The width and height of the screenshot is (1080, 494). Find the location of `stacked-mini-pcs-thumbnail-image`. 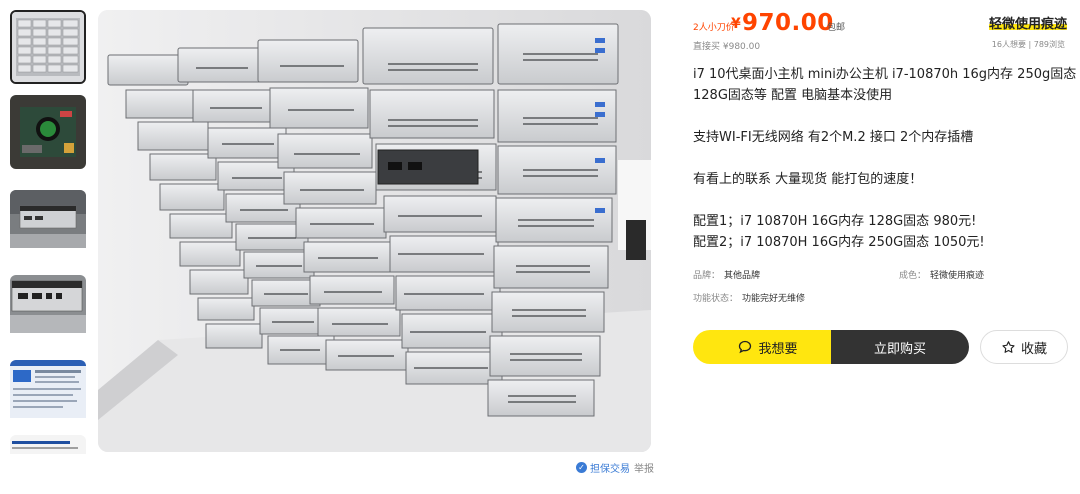

stacked-mini-pcs-thumbnail-image is located at coordinates (48, 47).